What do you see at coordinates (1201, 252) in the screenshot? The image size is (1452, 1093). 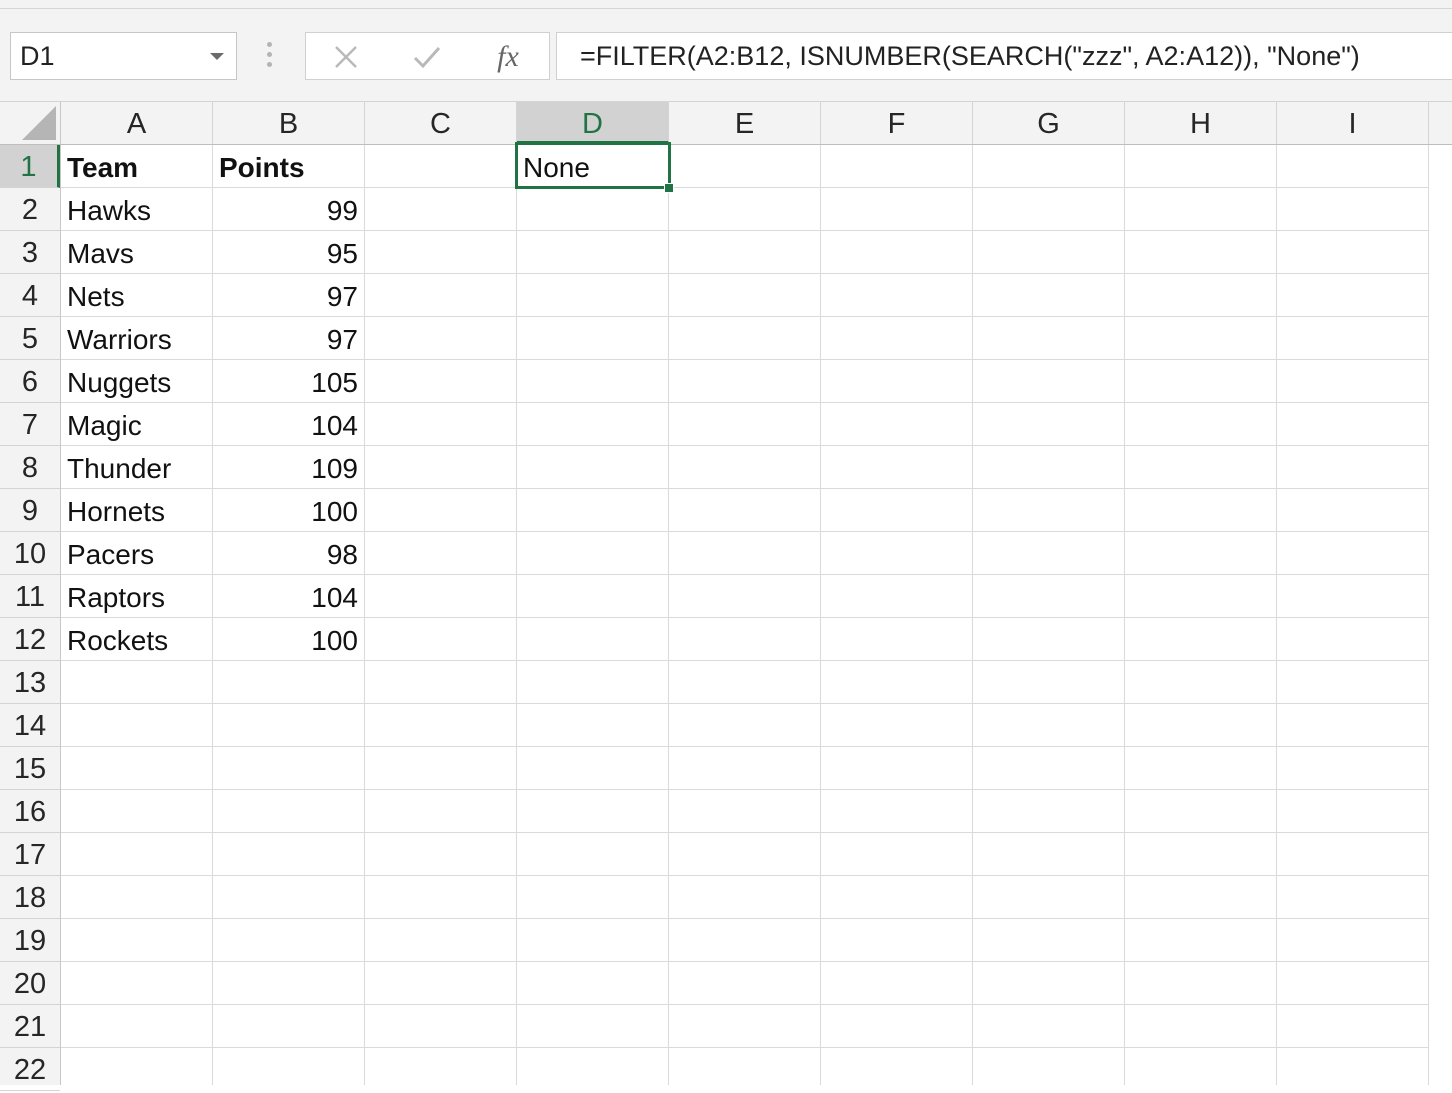 I see `cell-h3` at bounding box center [1201, 252].